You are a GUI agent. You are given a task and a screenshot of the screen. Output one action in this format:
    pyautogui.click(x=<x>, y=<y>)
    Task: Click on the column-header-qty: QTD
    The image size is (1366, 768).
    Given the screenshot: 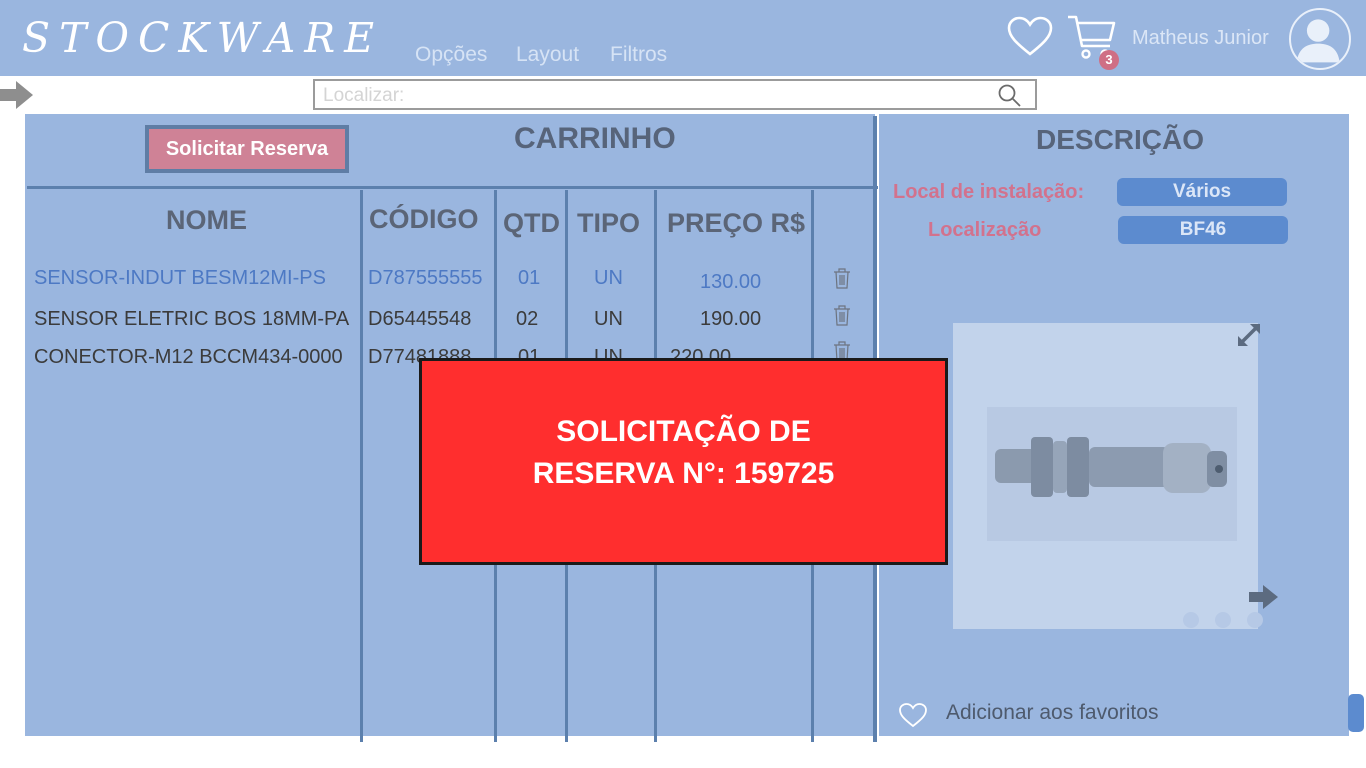 What is the action you would take?
    pyautogui.click(x=531, y=223)
    